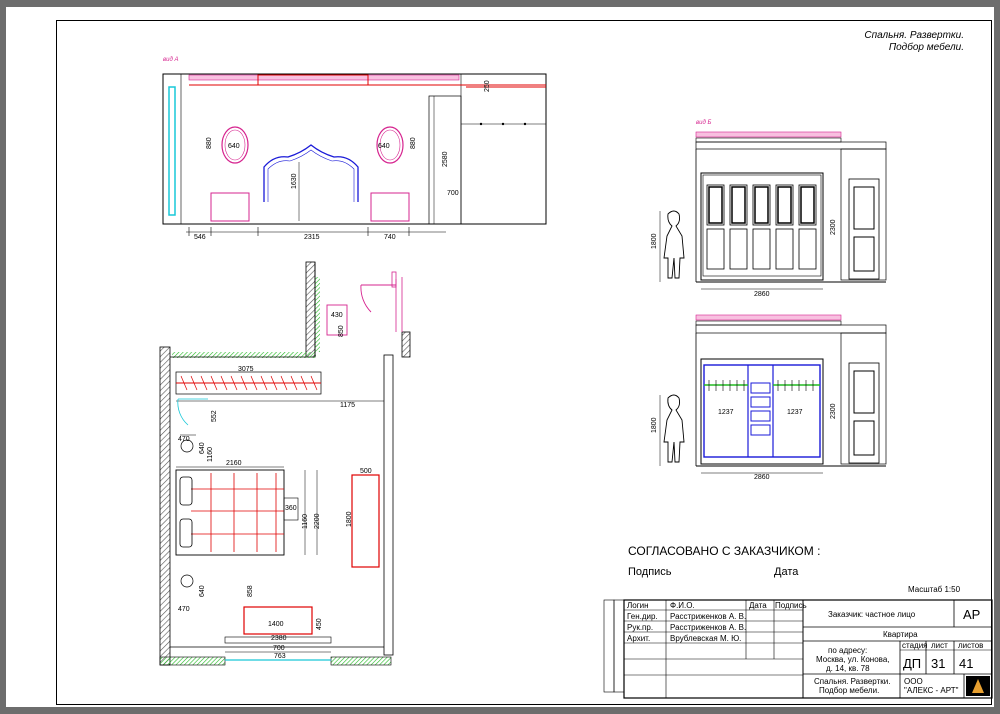  I want to click on elevation-b-closed: вид Б 1800 2300 2860, so click(769, 209).